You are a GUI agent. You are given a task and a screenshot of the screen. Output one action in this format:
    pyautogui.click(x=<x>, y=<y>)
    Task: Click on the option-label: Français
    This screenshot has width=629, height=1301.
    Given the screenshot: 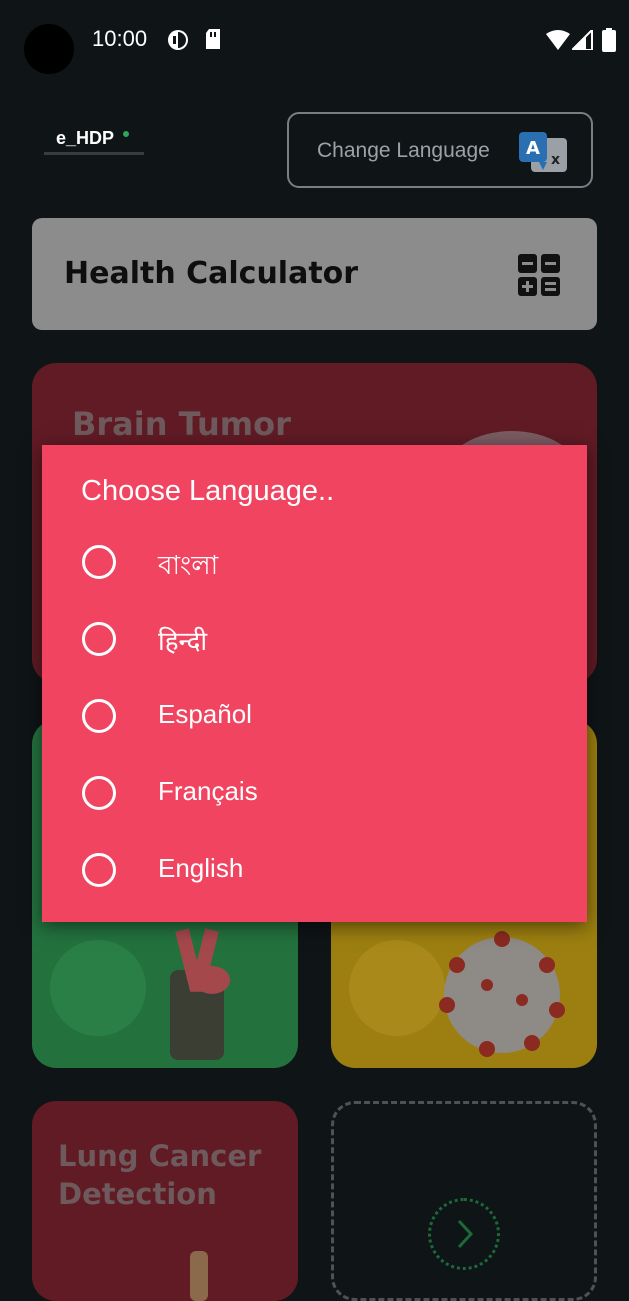 What is the action you would take?
    pyautogui.click(x=208, y=791)
    